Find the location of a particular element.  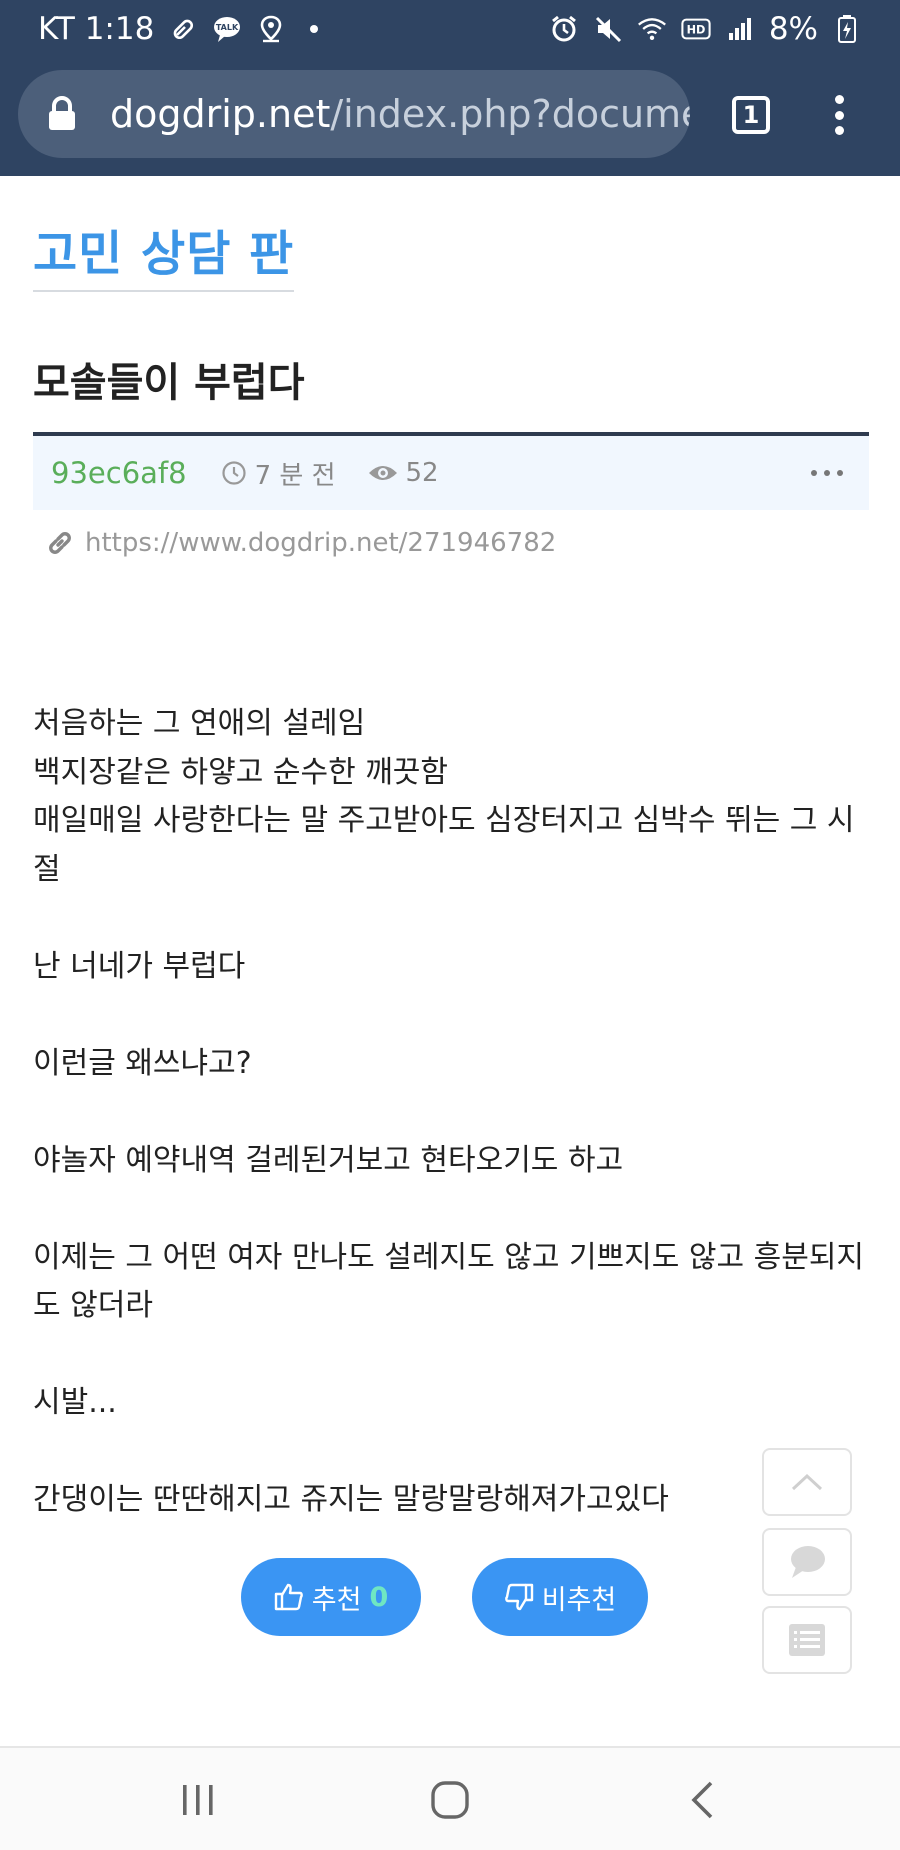

recent-apps-icon is located at coordinates (198, 1800).